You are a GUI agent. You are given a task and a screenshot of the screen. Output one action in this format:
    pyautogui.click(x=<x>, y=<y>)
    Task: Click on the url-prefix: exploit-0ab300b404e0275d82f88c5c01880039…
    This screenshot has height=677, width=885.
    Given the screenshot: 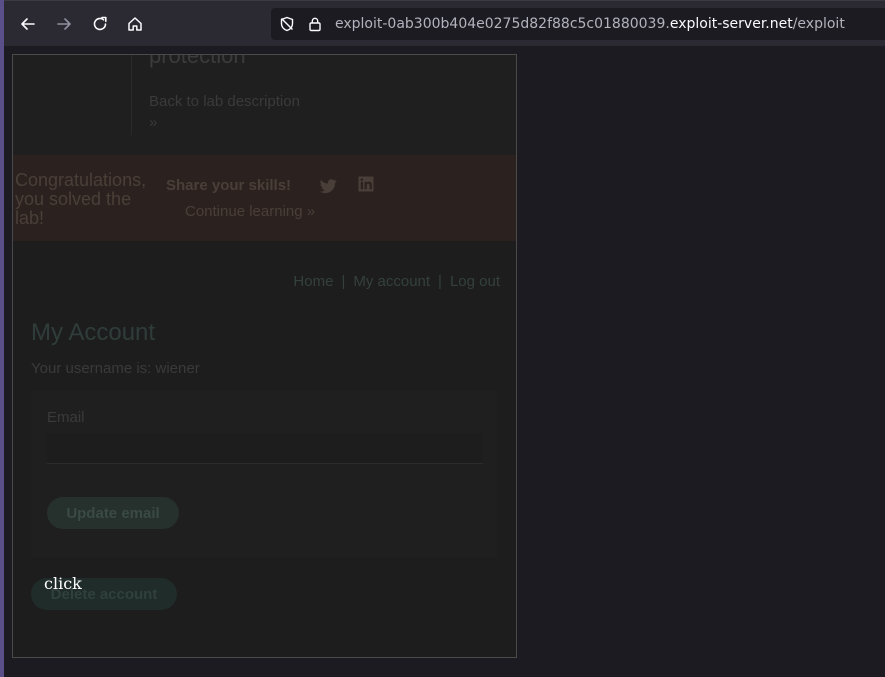 What is the action you would take?
    pyautogui.click(x=502, y=24)
    